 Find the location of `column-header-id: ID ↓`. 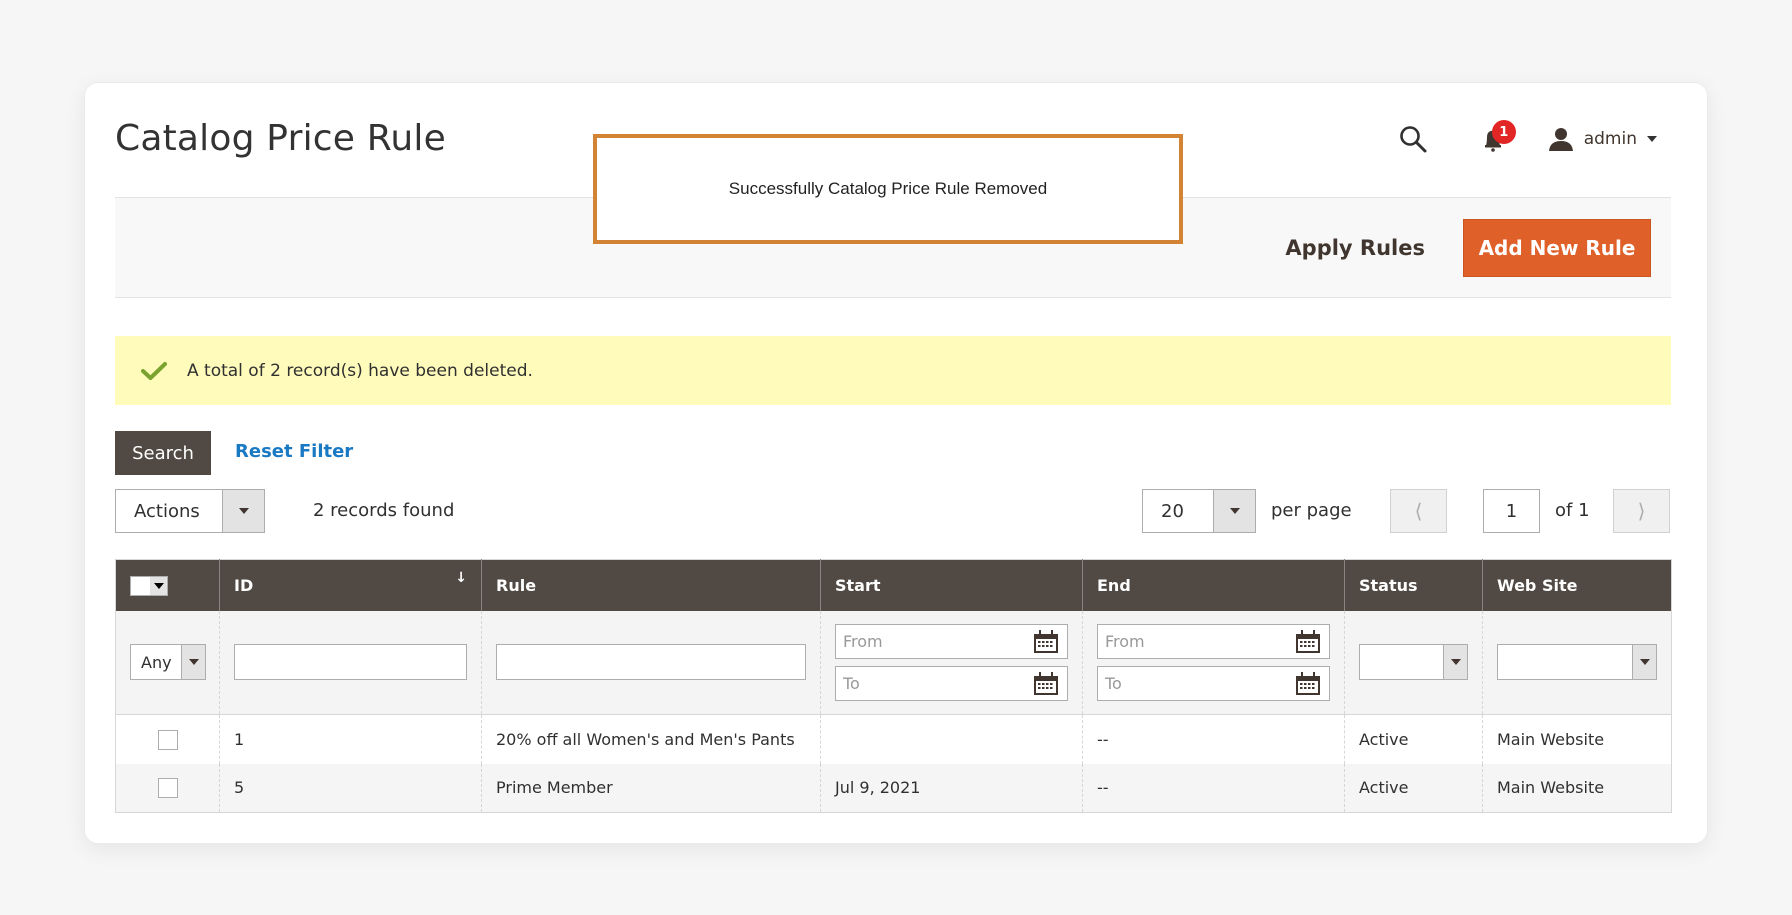

column-header-id: ID ↓ is located at coordinates (350, 585).